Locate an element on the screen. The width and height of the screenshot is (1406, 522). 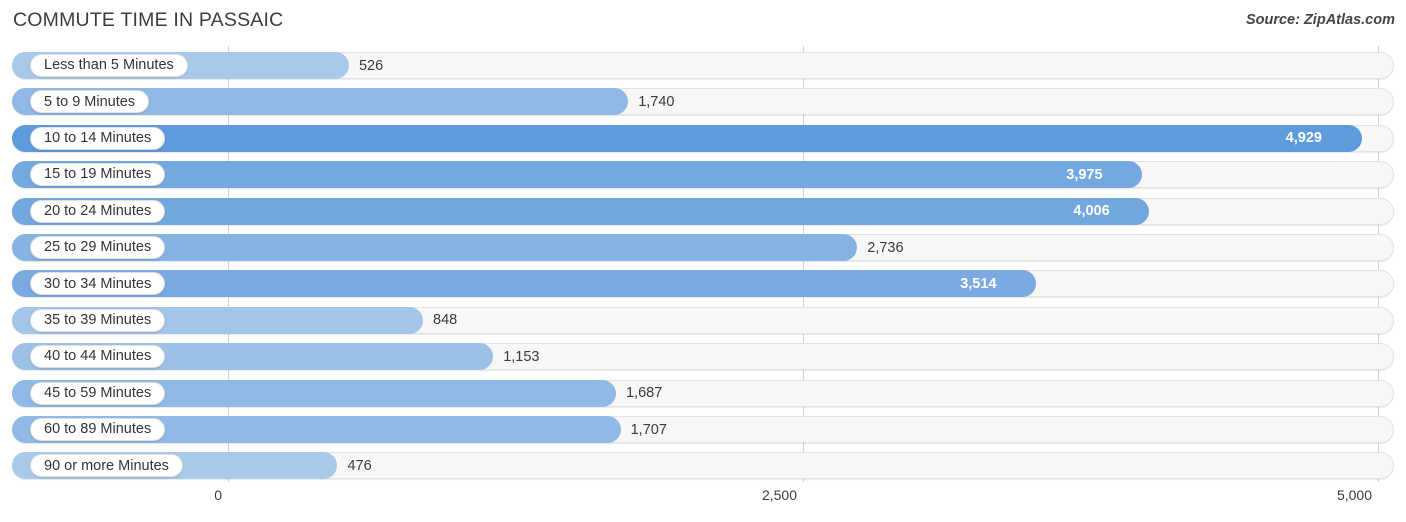
category-label-pill: 20 to 24 Minutes is located at coordinates (98, 211).